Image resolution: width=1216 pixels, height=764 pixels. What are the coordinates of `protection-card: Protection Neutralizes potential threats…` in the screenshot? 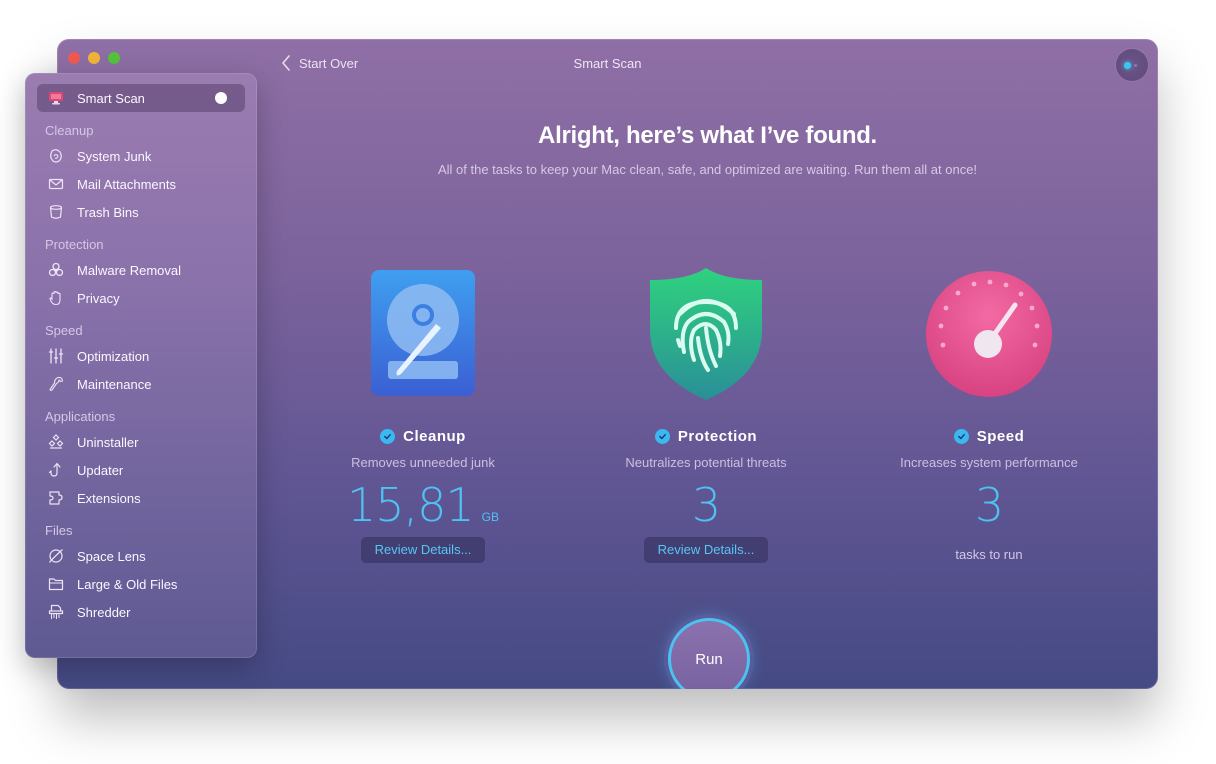 It's located at (706, 413).